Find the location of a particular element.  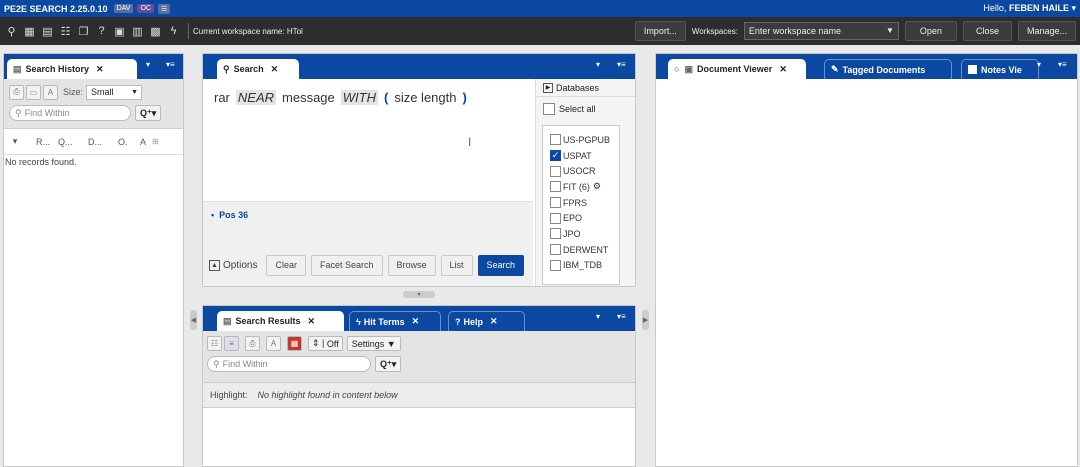

column-header: O. is located at coordinates (121, 142).